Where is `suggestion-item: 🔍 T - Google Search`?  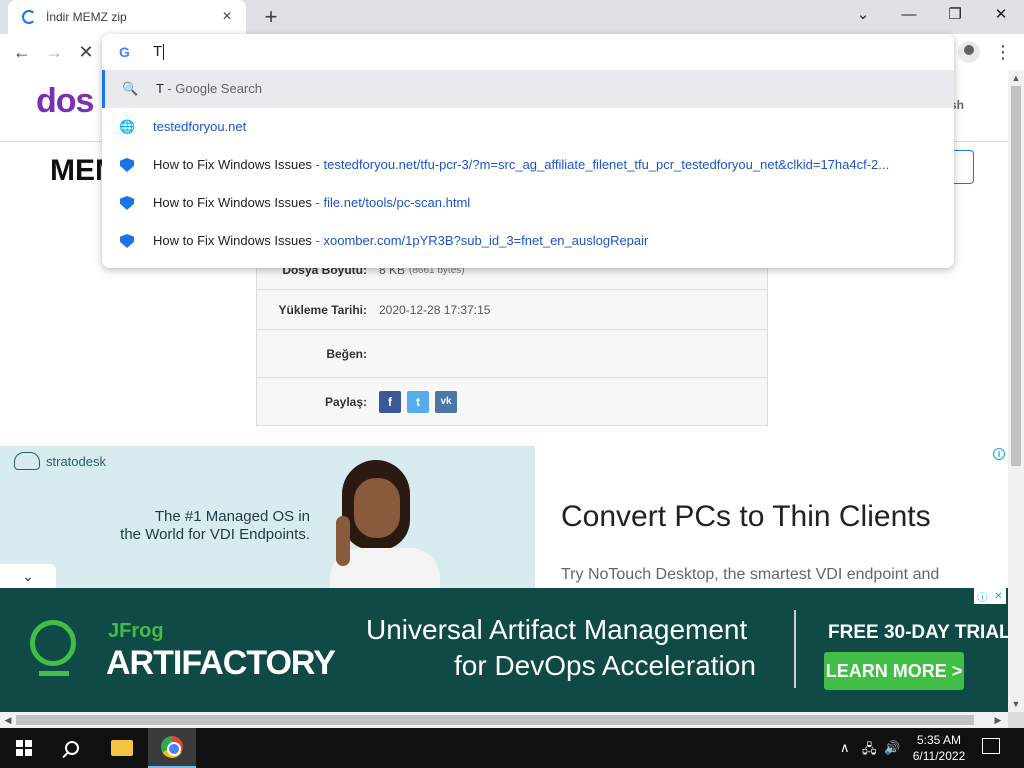 suggestion-item: 🔍 T - Google Search is located at coordinates (528, 89).